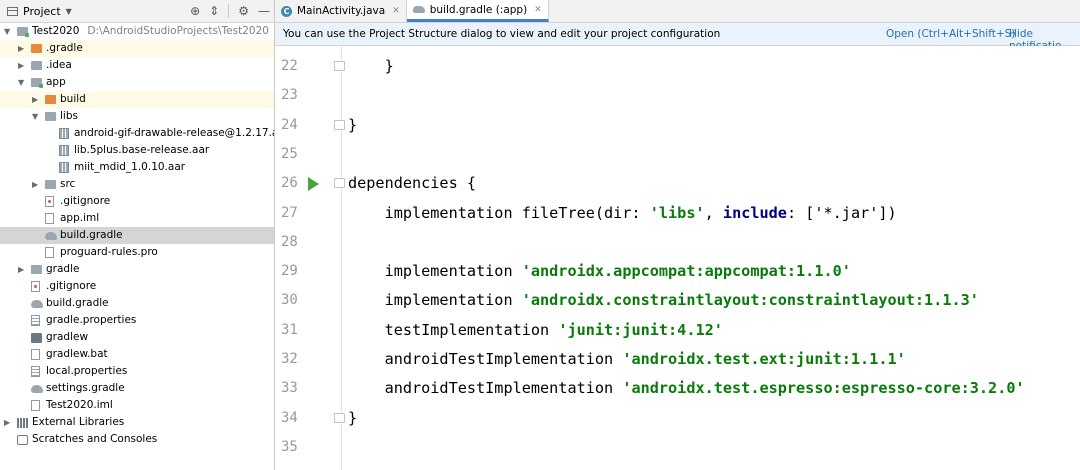 The image size is (1080, 470). Describe the element at coordinates (42, 11) in the screenshot. I see `project-view-selector: Project` at that location.